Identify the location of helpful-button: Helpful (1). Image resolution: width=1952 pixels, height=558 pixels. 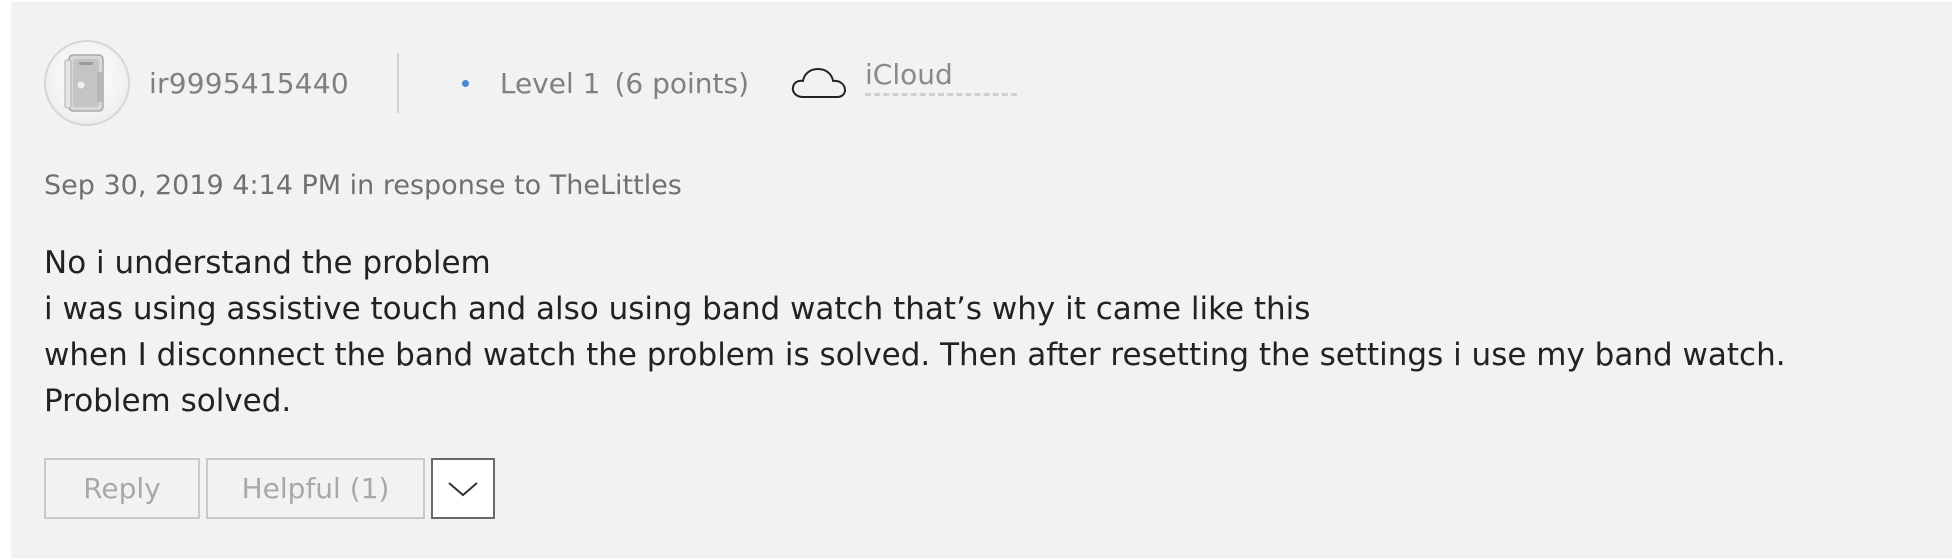
(315, 488).